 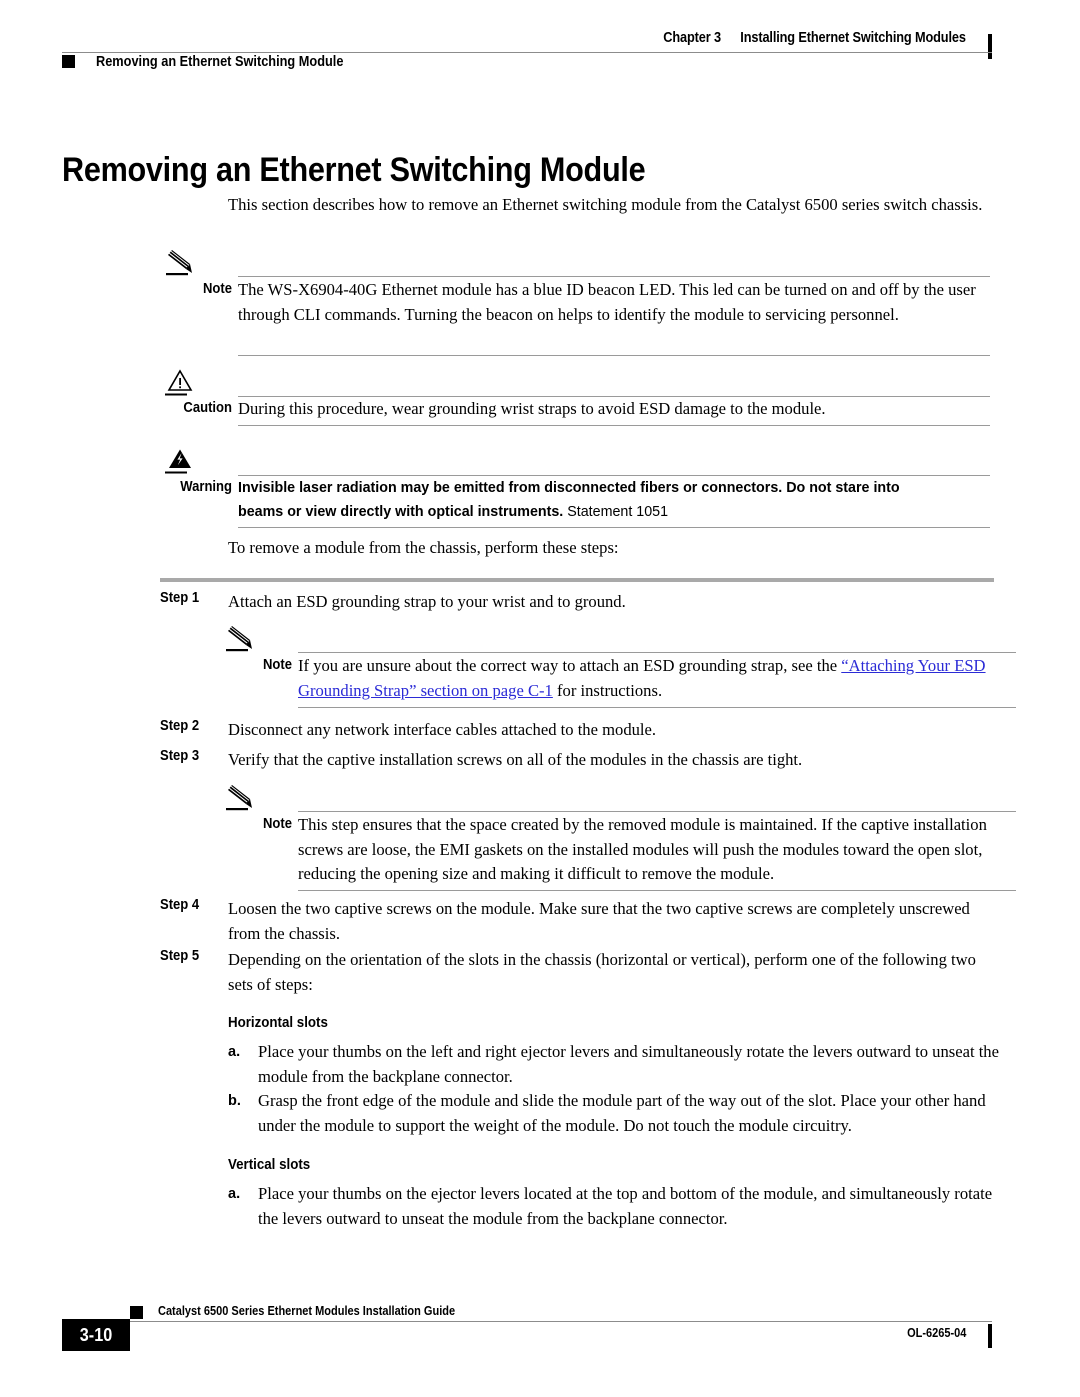 What do you see at coordinates (220, 62) in the screenshot?
I see `header-section-title: Removing an Ethernet Switching Module` at bounding box center [220, 62].